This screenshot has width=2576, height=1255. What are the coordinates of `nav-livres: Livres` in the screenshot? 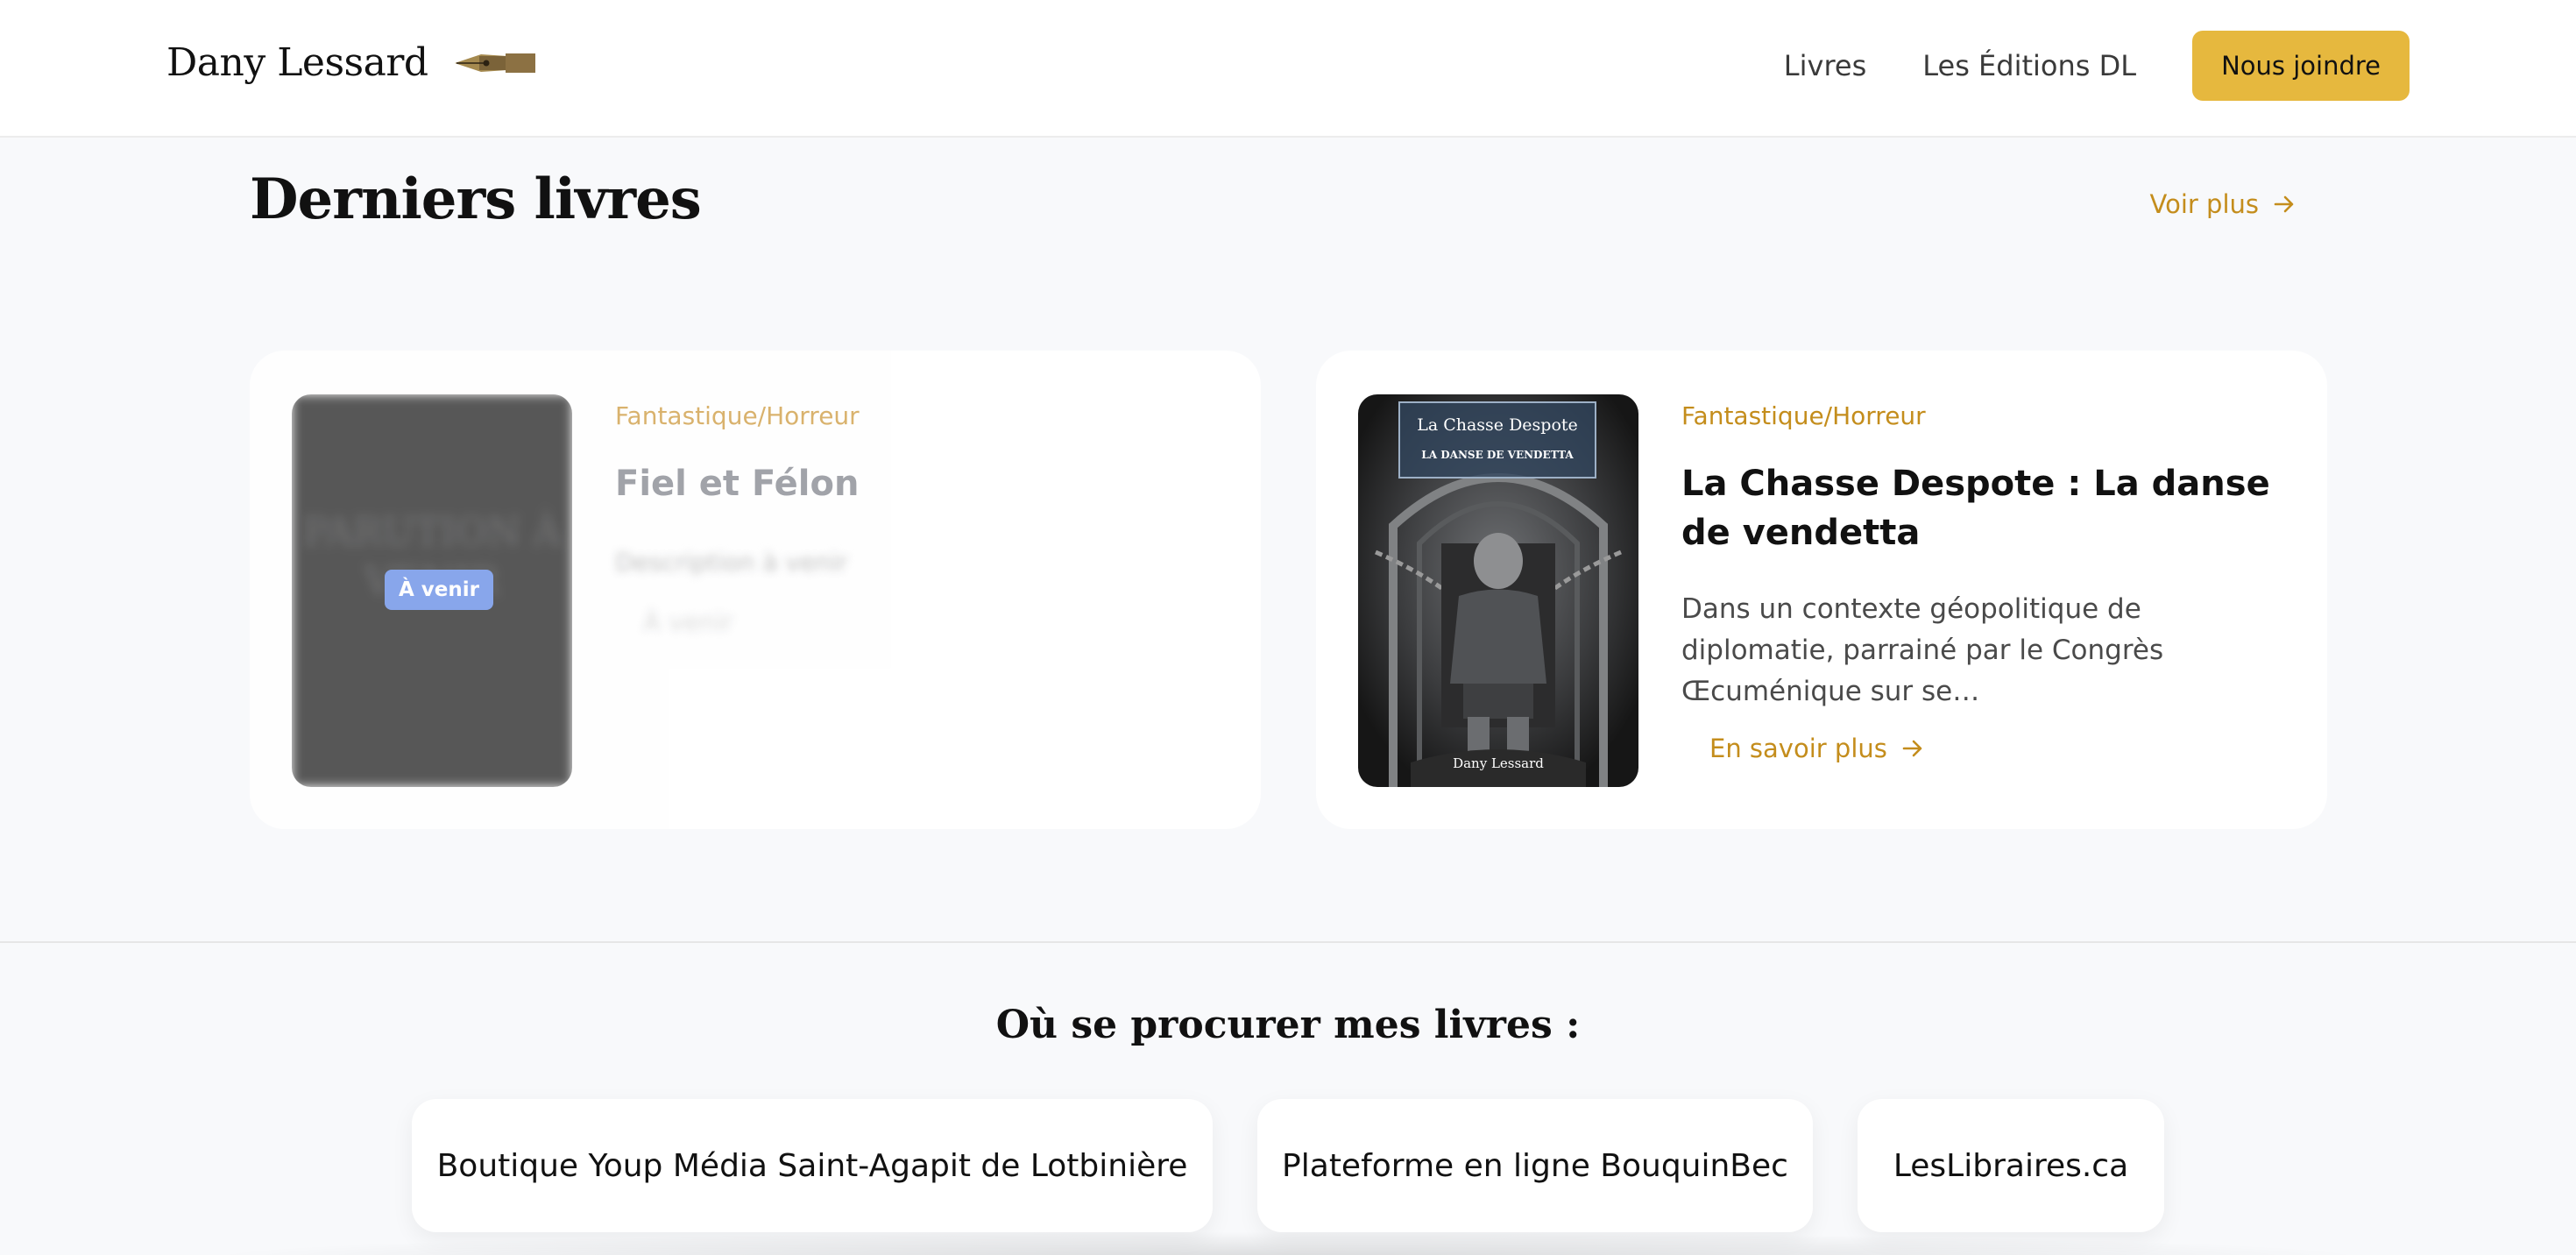 It's located at (1825, 65).